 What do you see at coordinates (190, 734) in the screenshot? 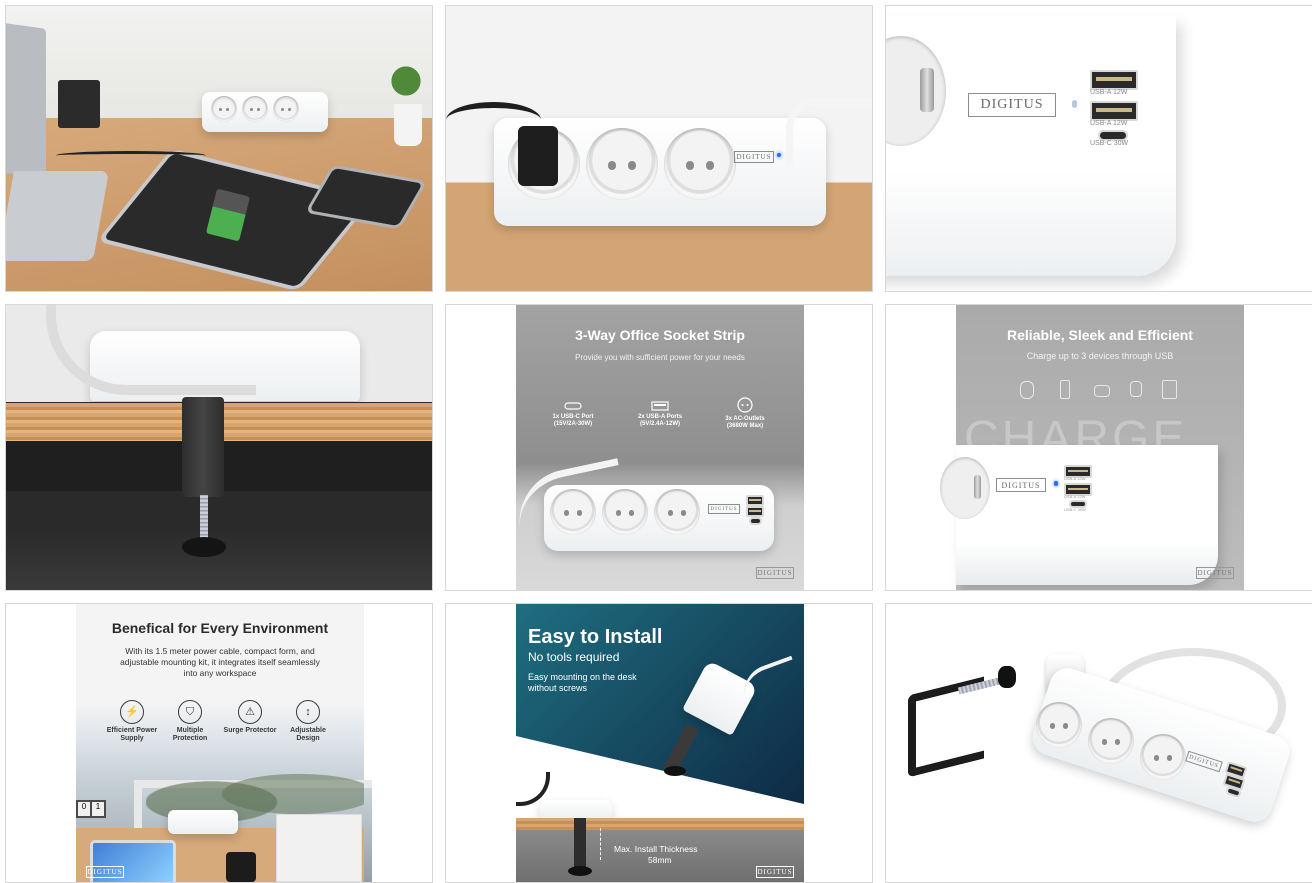
I see `feature-label: Multiple Protection` at bounding box center [190, 734].